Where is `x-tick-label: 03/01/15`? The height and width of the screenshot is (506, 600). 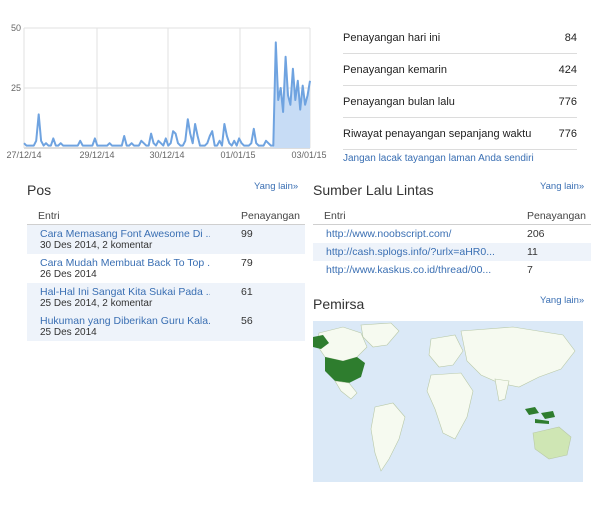
x-tick-label: 03/01/15 is located at coordinates (308, 155).